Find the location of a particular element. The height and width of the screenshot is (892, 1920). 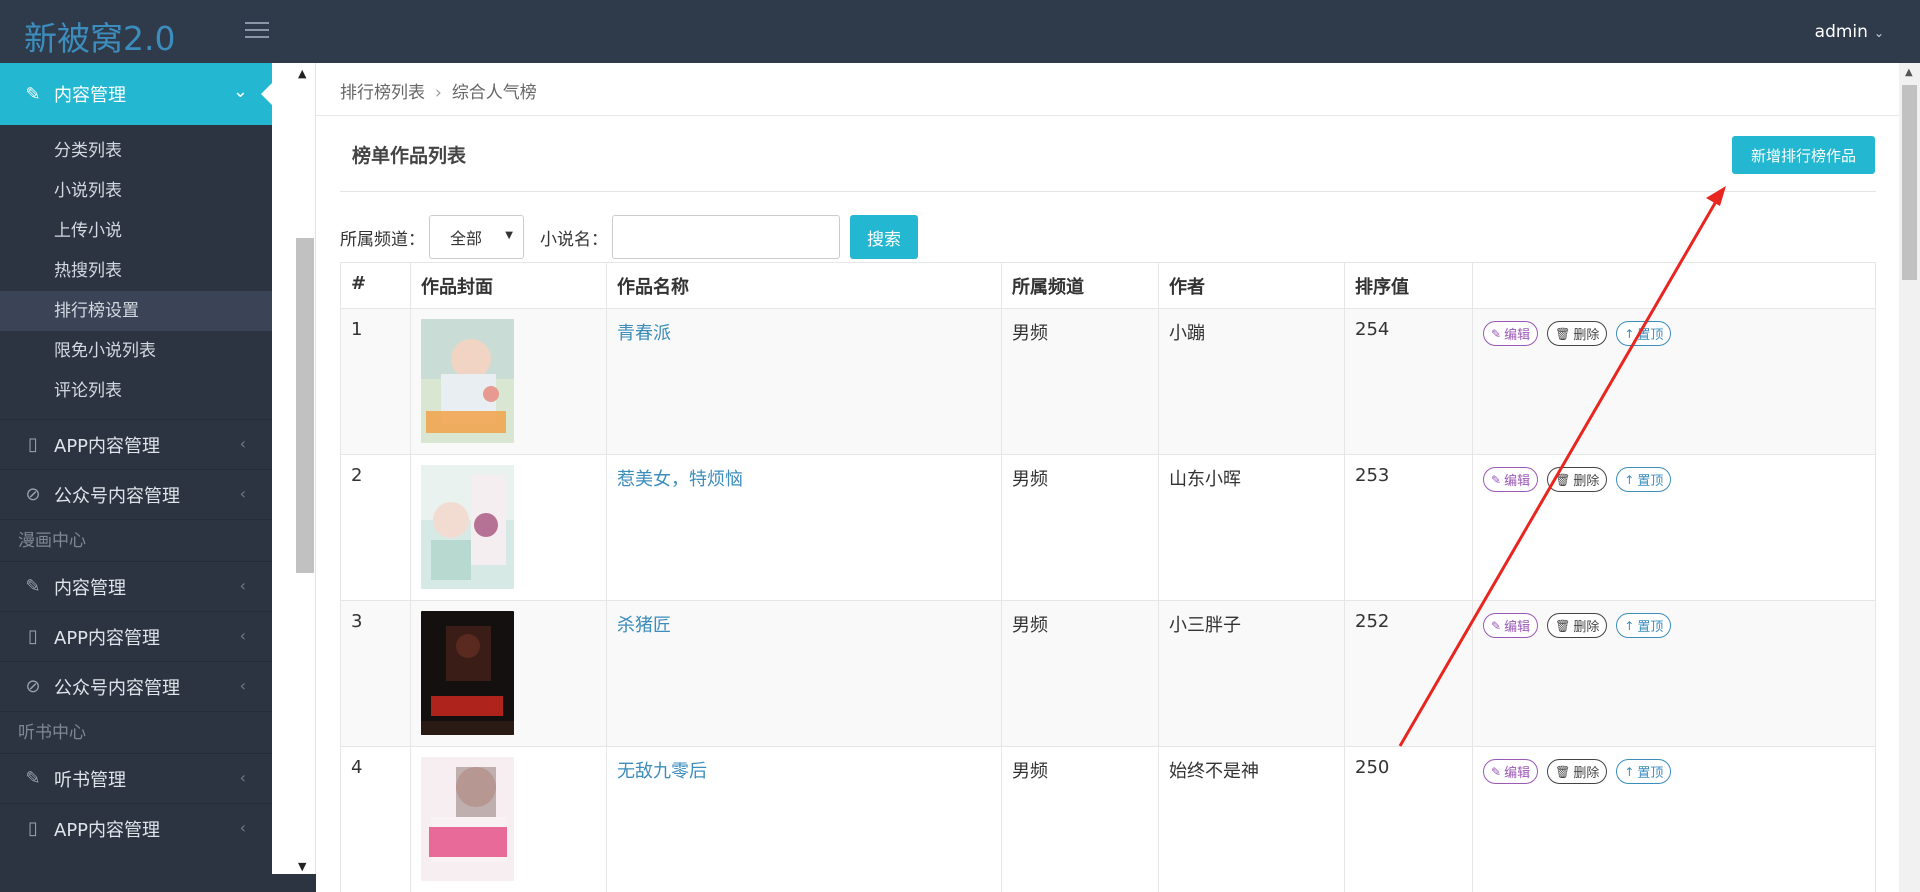

novel-title-link: 无敌九零后 is located at coordinates (662, 771).